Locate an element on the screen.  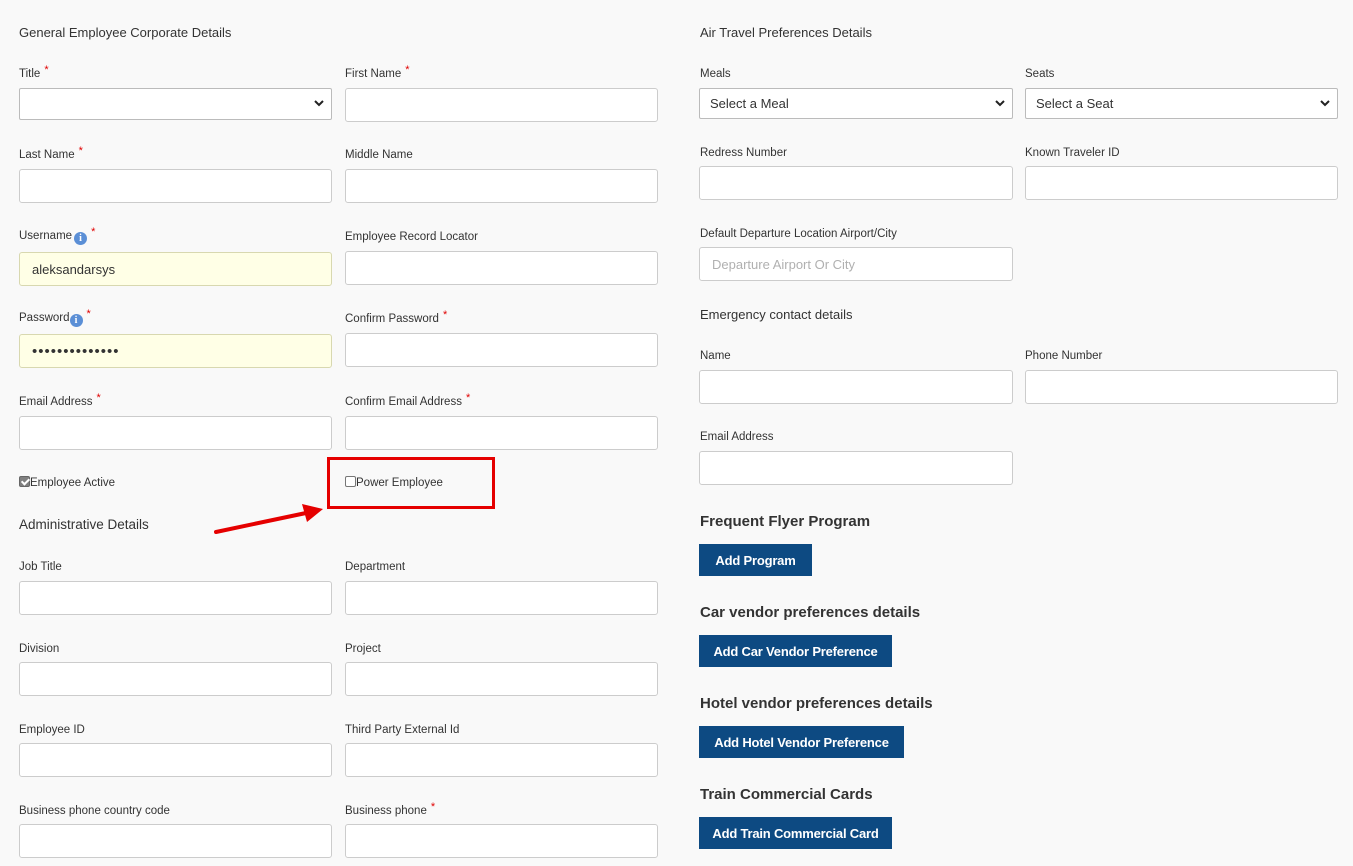
seats-select: Select a Seat is located at coordinates (1181, 103).